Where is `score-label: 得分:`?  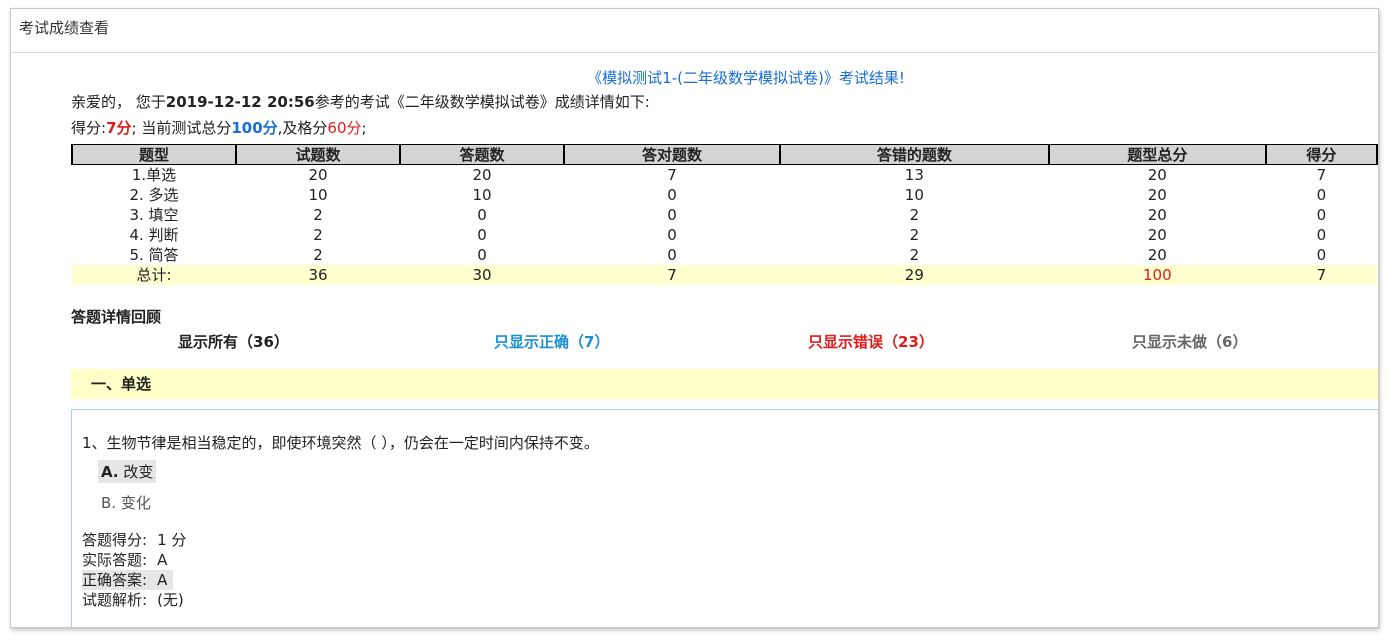
score-label: 得分: is located at coordinates (89, 128).